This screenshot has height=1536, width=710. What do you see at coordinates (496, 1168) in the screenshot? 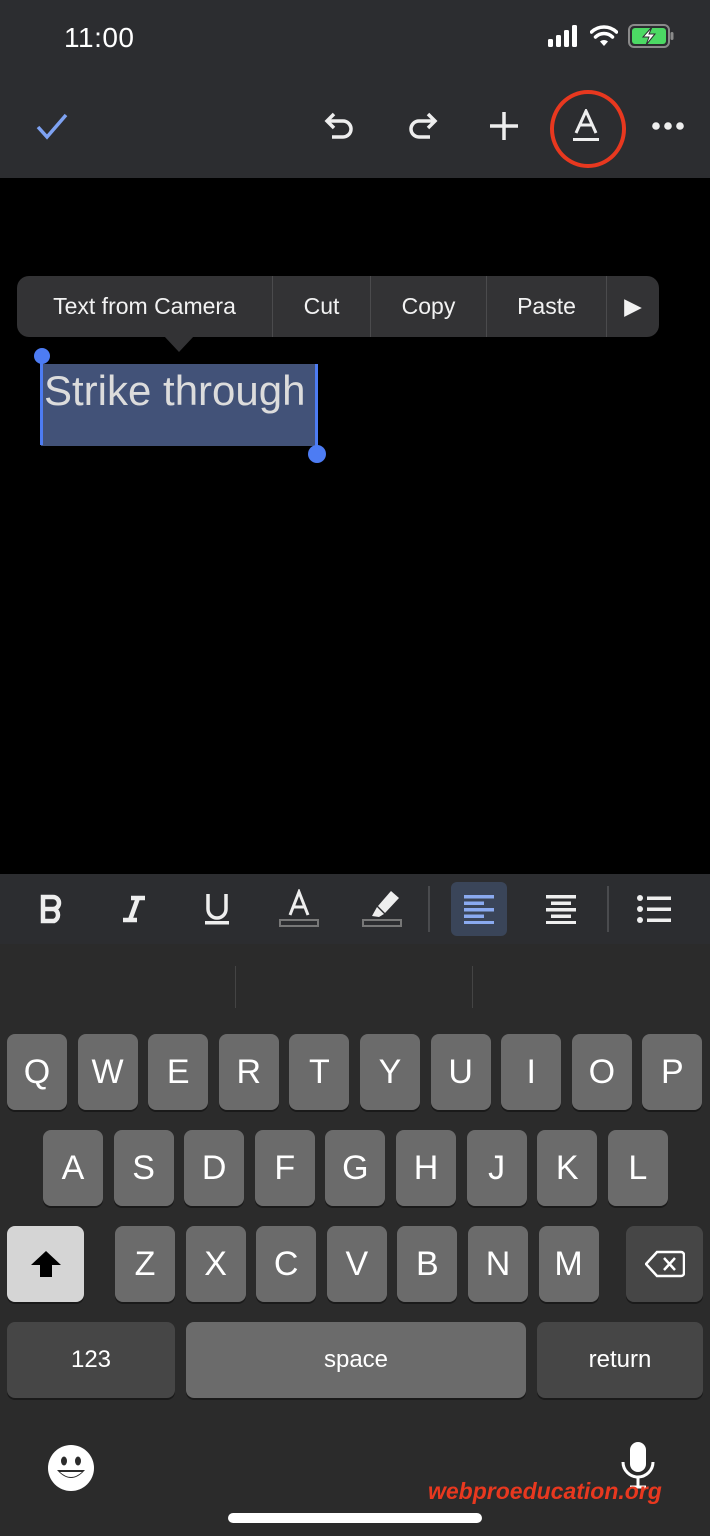
I see `key-j: J` at bounding box center [496, 1168].